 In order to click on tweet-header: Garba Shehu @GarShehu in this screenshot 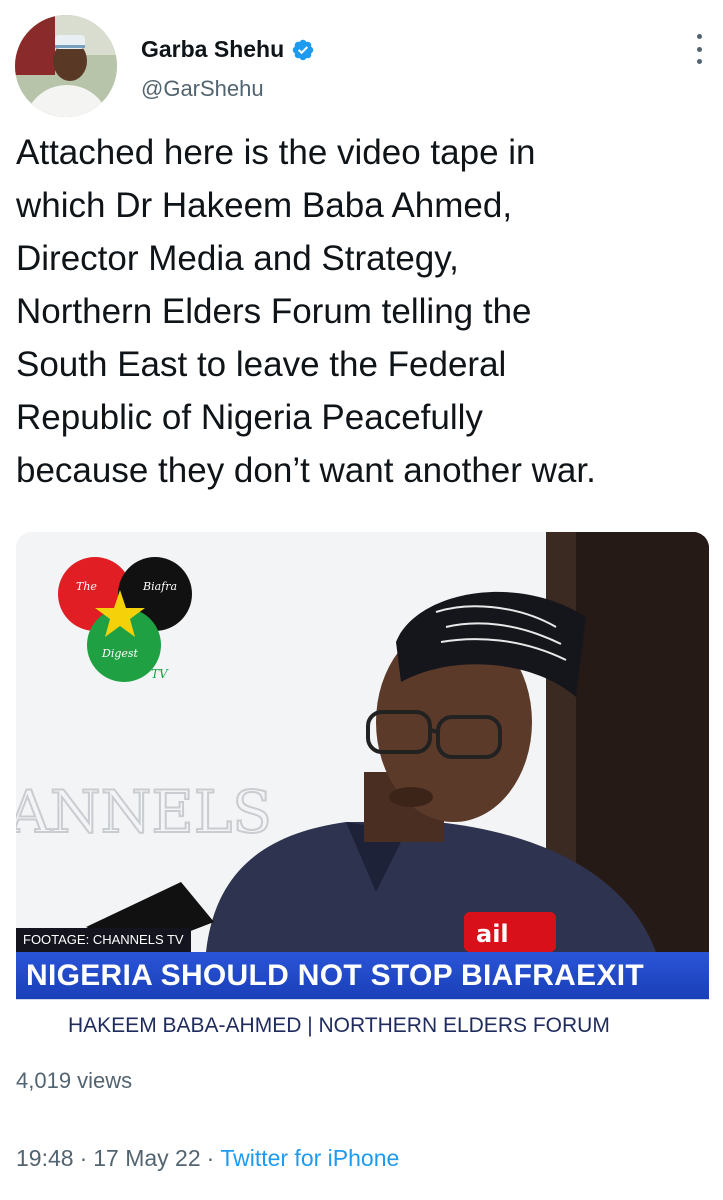, I will do `click(361, 65)`.